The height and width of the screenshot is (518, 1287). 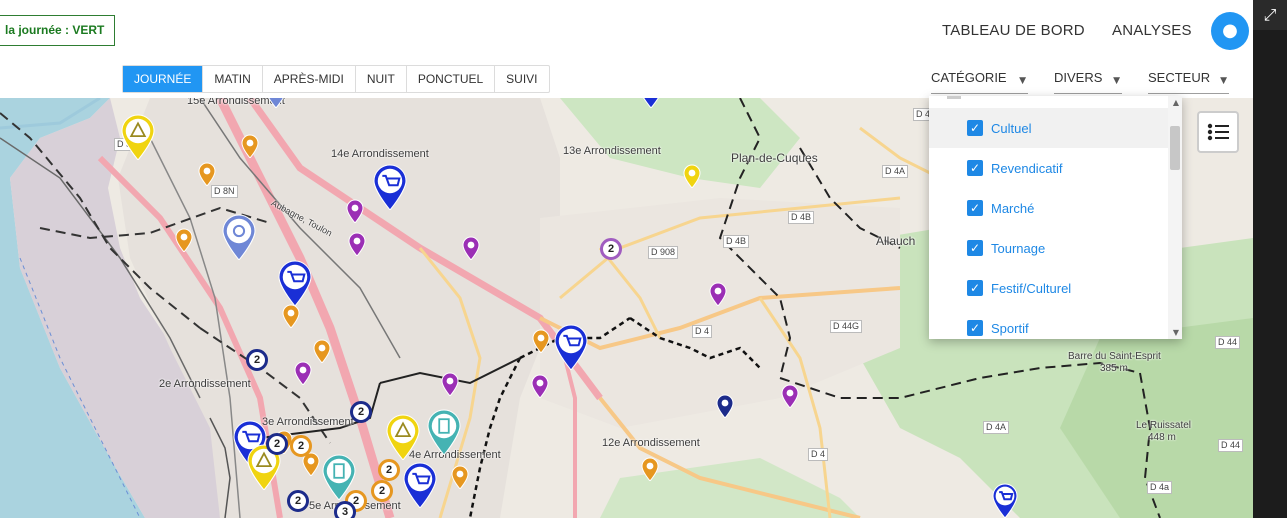 I want to click on scrollbar-thumb, so click(x=1175, y=148).